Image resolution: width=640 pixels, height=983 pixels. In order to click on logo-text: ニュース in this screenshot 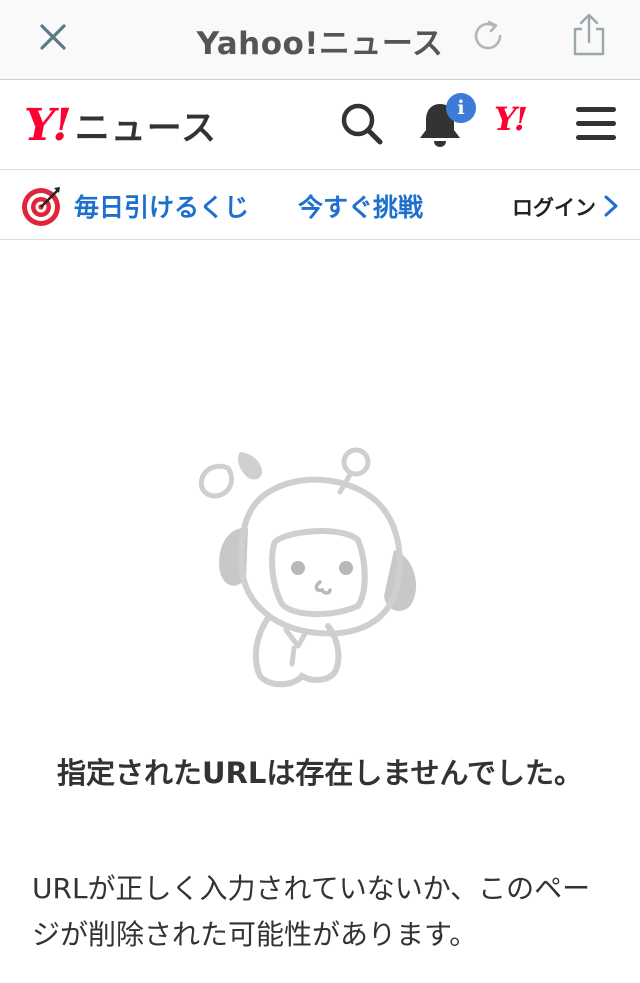, I will do `click(145, 128)`.